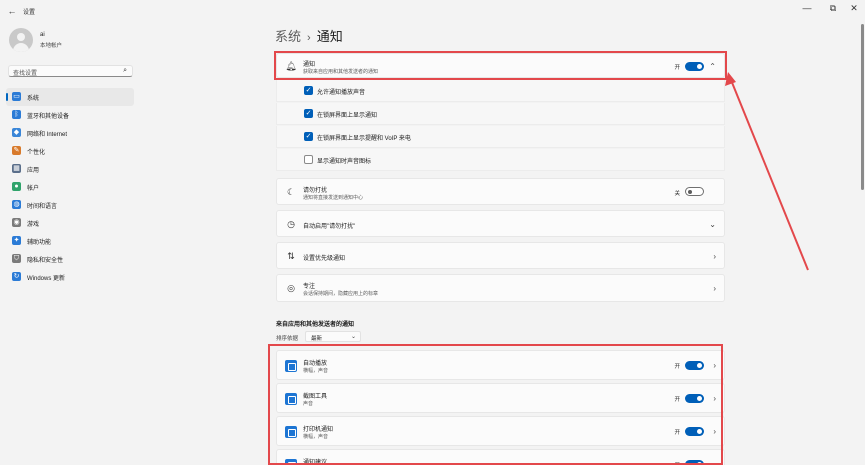 Image resolution: width=865 pixels, height=465 pixels. Describe the element at coordinates (33, 171) in the screenshot. I see `sidebar-item-label: 应用` at that location.